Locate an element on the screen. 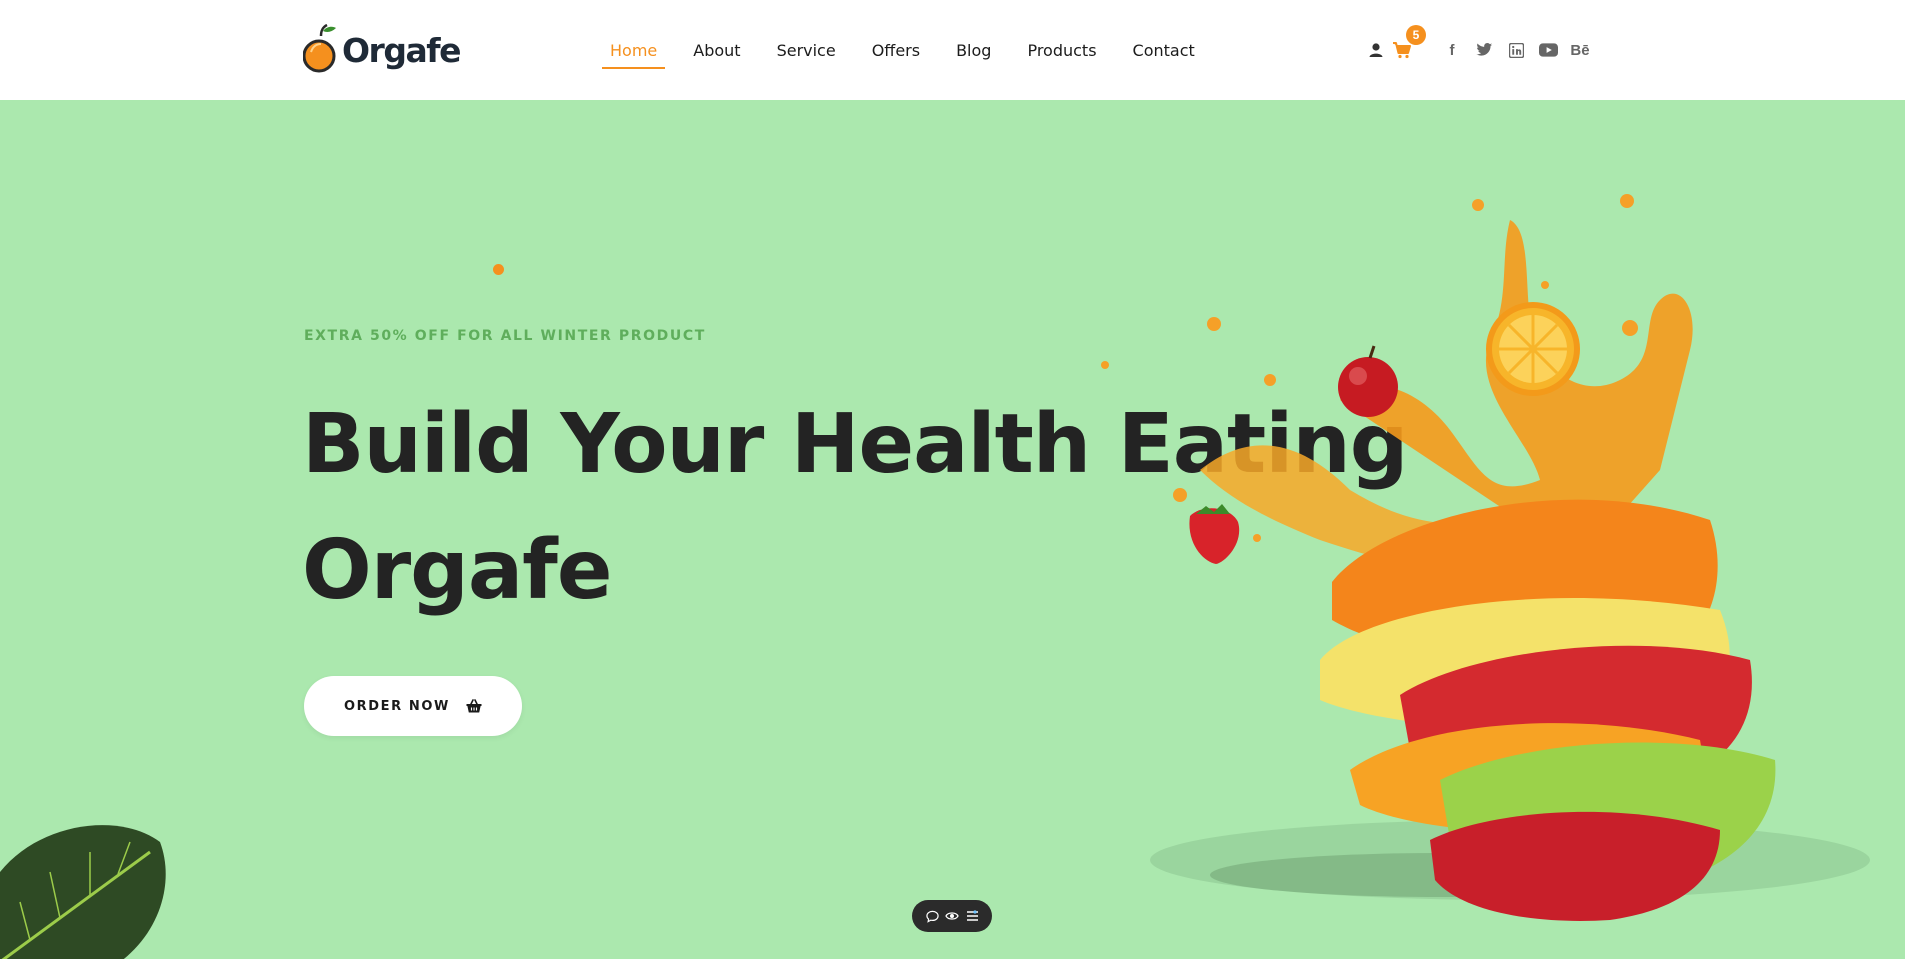 This screenshot has height=959, width=1905. chat-icon is located at coordinates (932, 916).